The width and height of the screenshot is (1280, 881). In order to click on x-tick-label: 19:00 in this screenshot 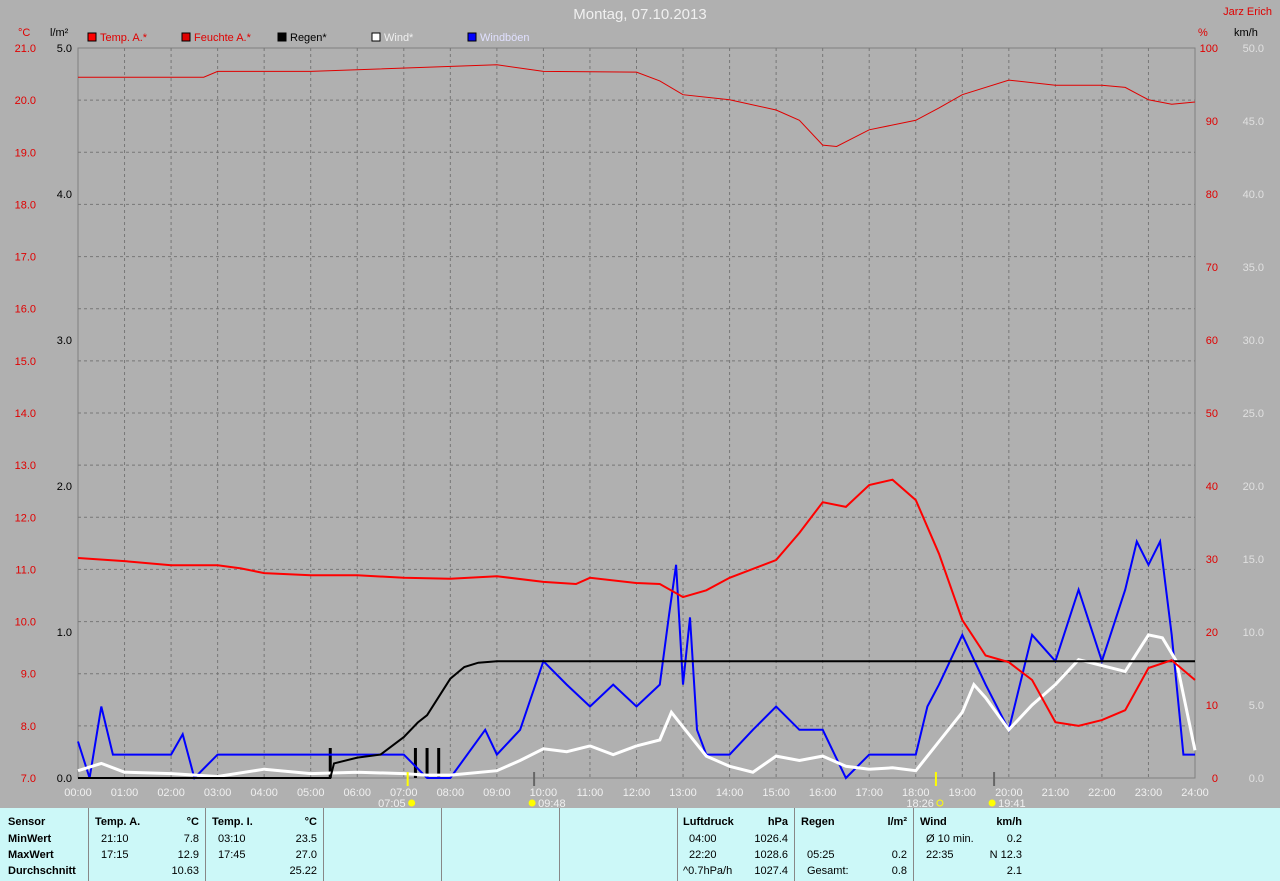, I will do `click(963, 793)`.